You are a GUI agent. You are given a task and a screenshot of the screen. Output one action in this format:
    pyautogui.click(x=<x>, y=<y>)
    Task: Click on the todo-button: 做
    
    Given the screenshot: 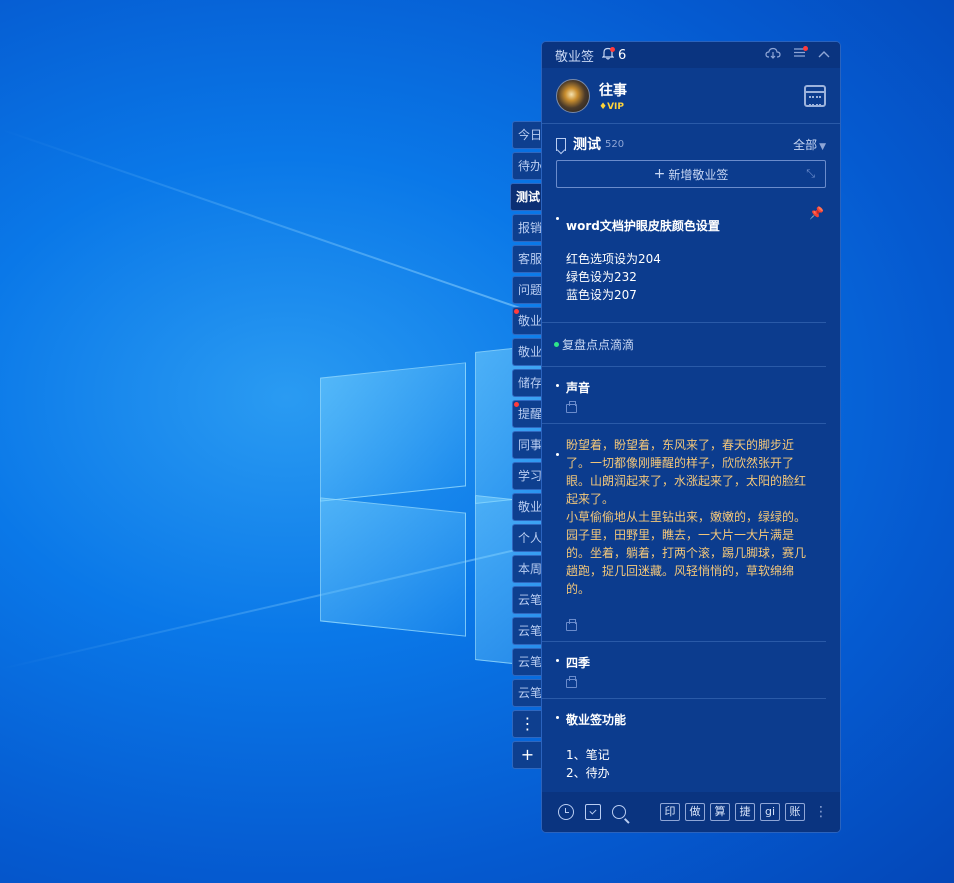 What is the action you would take?
    pyautogui.click(x=695, y=812)
    